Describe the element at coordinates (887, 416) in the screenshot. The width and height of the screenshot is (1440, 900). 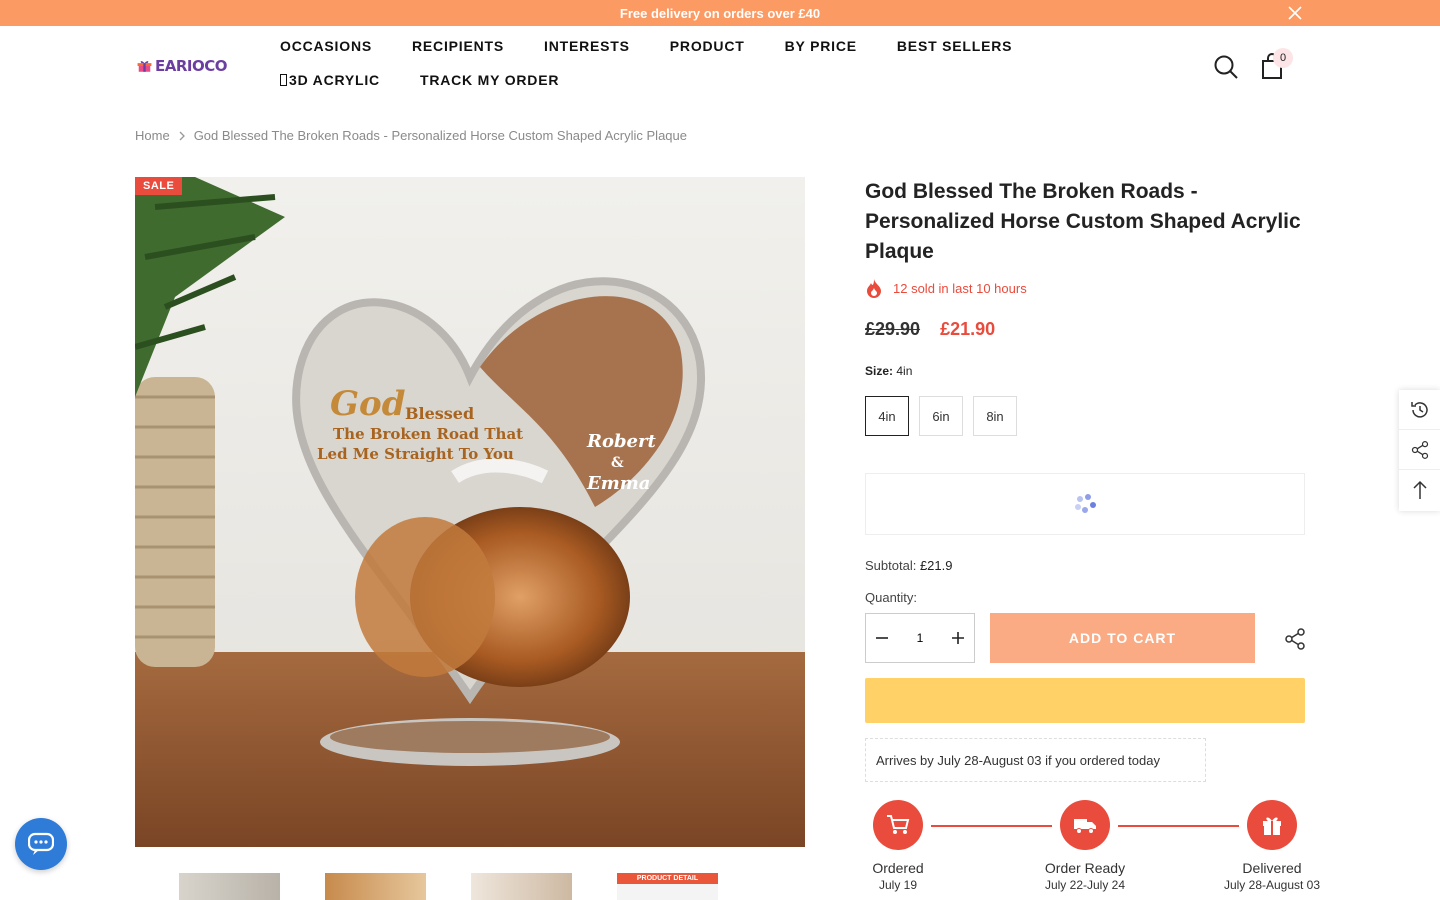
I see `size-option-4in: 4in` at that location.